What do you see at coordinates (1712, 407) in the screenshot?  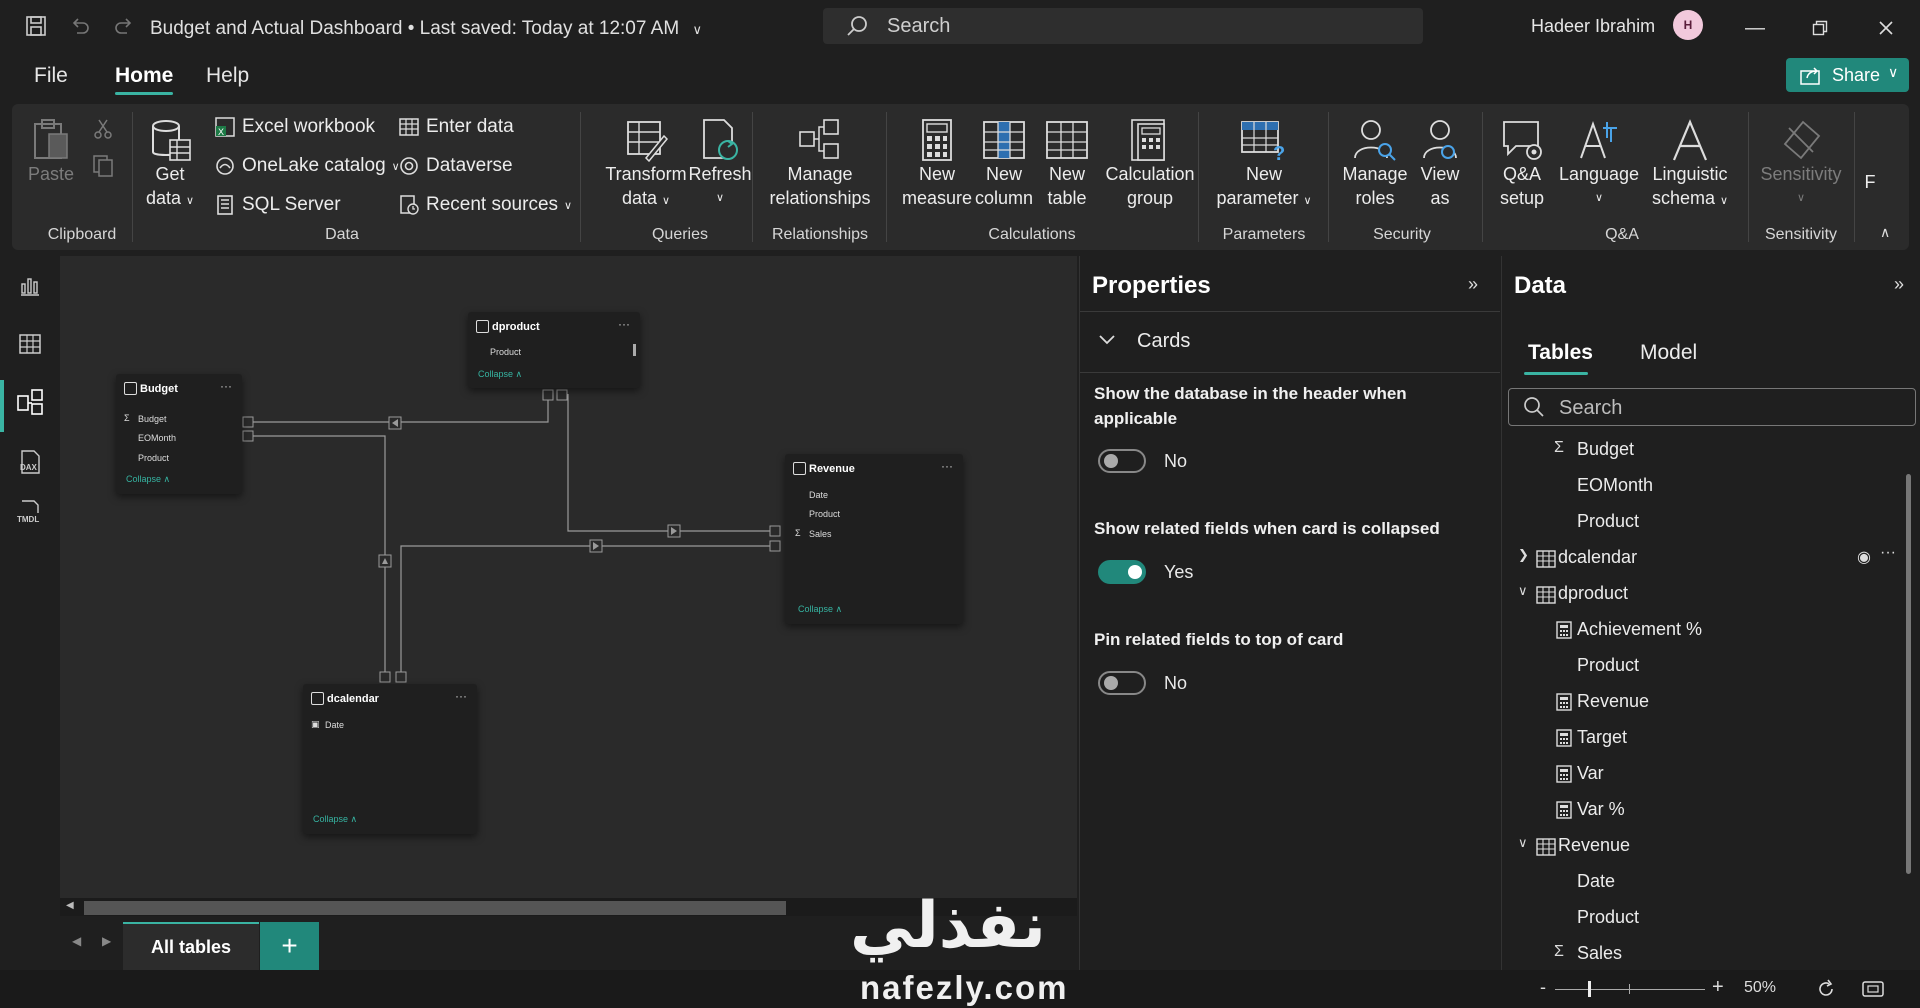 I see `data-search-input: Search` at bounding box center [1712, 407].